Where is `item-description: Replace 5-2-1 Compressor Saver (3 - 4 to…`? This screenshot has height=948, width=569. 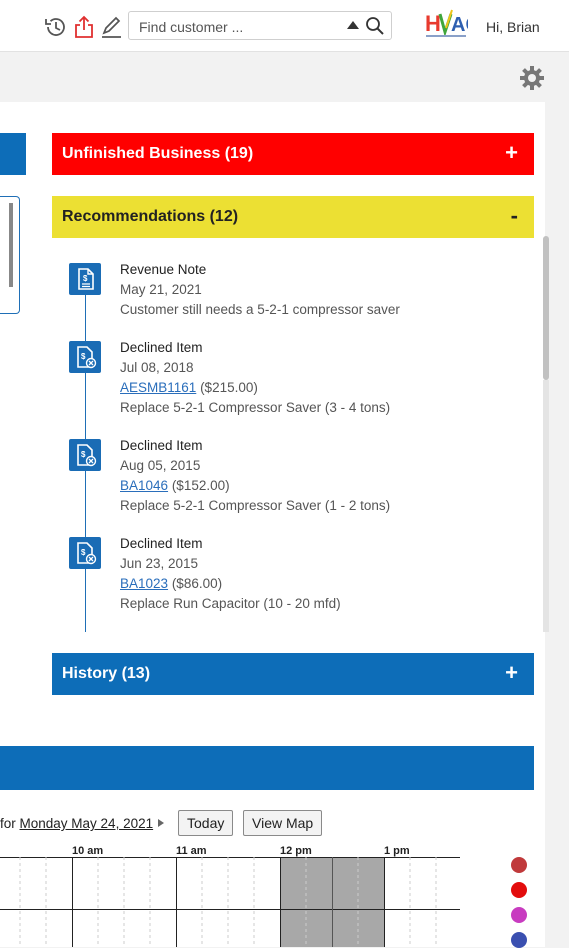
item-description: Replace 5-2-1 Compressor Saver (3 - 4 to… is located at coordinates (255, 407).